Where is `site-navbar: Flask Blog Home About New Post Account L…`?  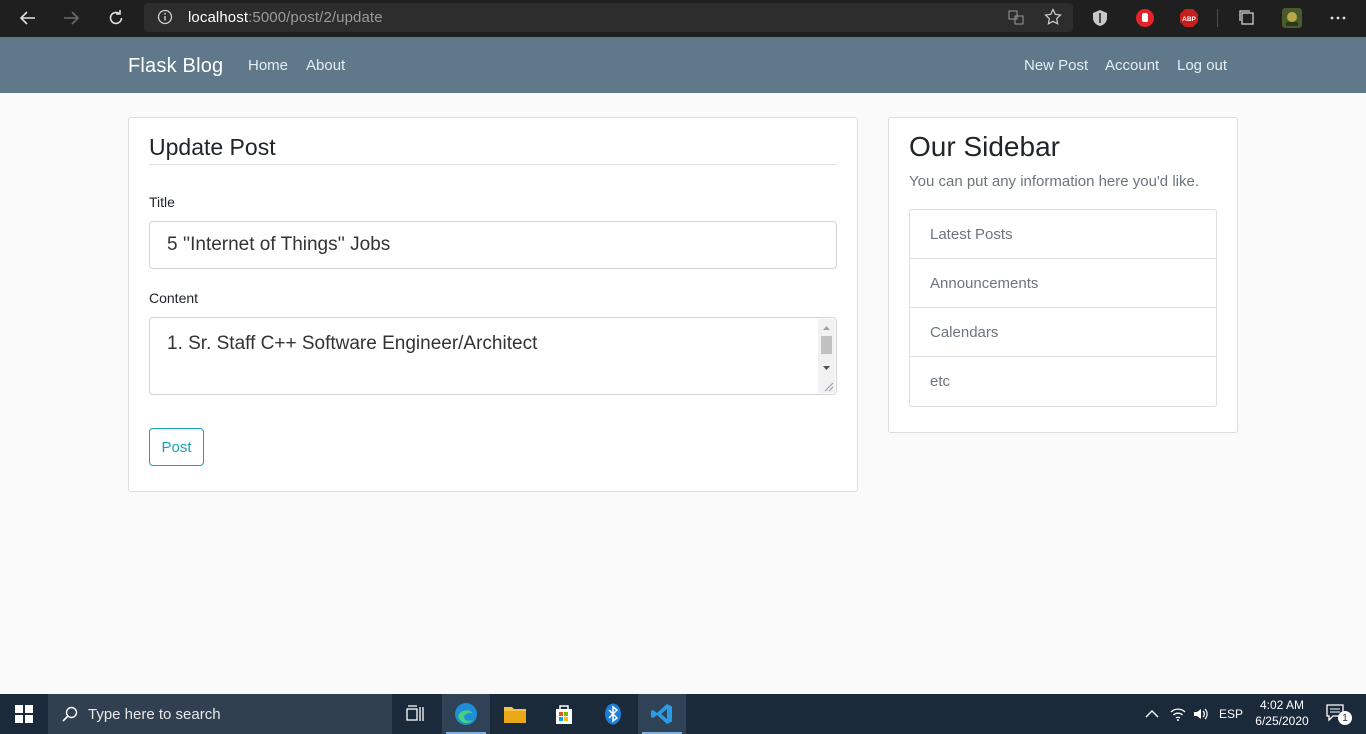 site-navbar: Flask Blog Home About New Post Account L… is located at coordinates (683, 65).